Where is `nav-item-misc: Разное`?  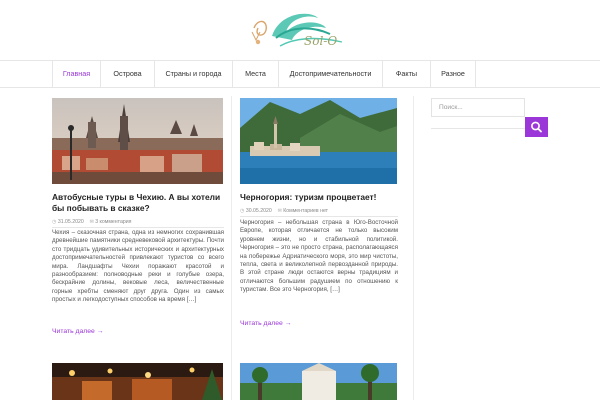 nav-item-misc: Разное is located at coordinates (453, 74).